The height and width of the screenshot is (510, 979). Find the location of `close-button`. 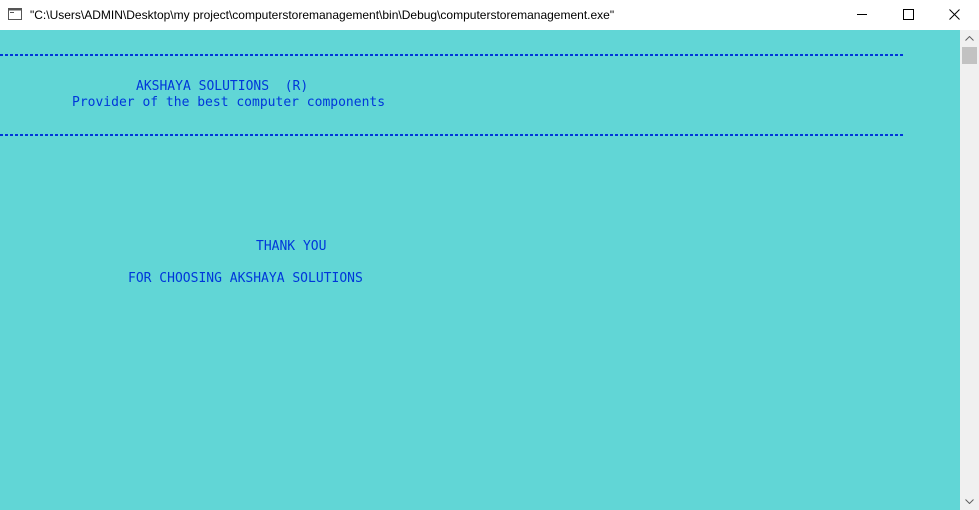

close-button is located at coordinates (954, 15).